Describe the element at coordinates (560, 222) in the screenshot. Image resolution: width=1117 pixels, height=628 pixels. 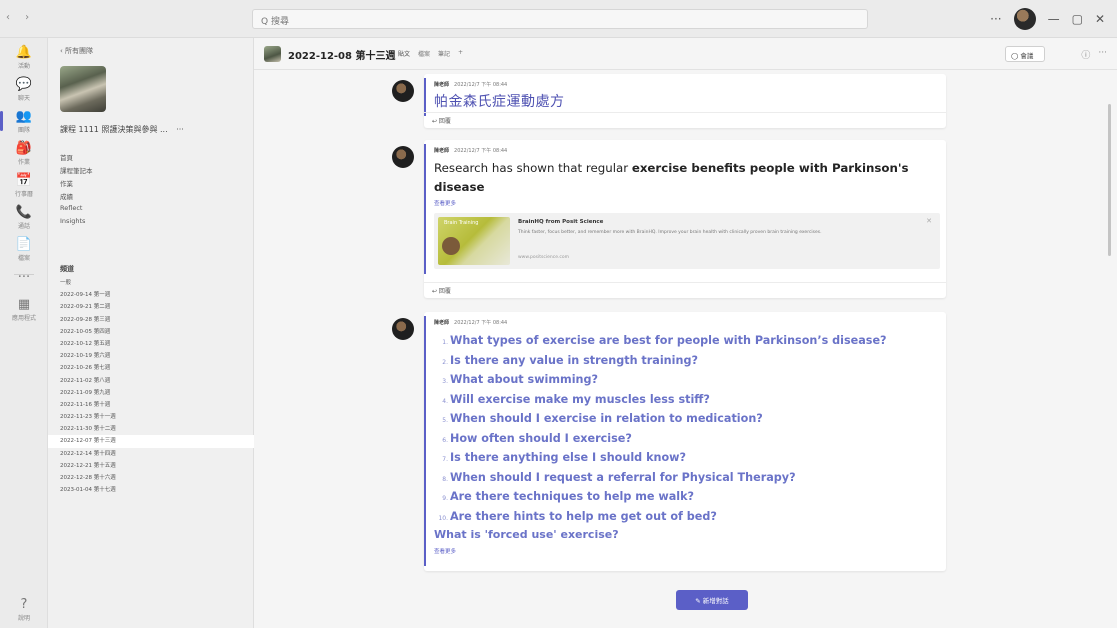
I see `preview-title: BrainHQ from Posit Science` at that location.